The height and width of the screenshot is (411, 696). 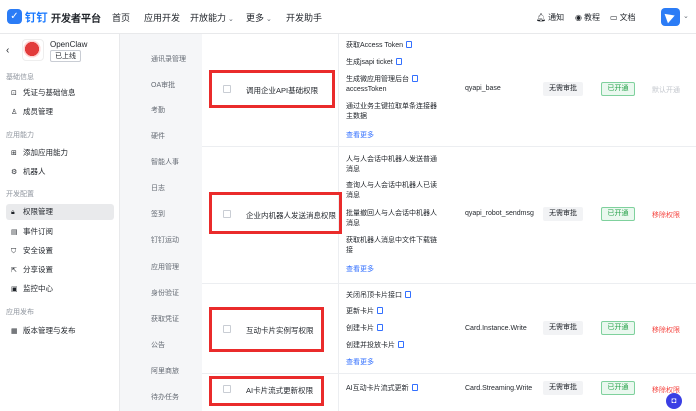 What do you see at coordinates (14, 172) in the screenshot?
I see `robot-icon: ⚙` at bounding box center [14, 172].